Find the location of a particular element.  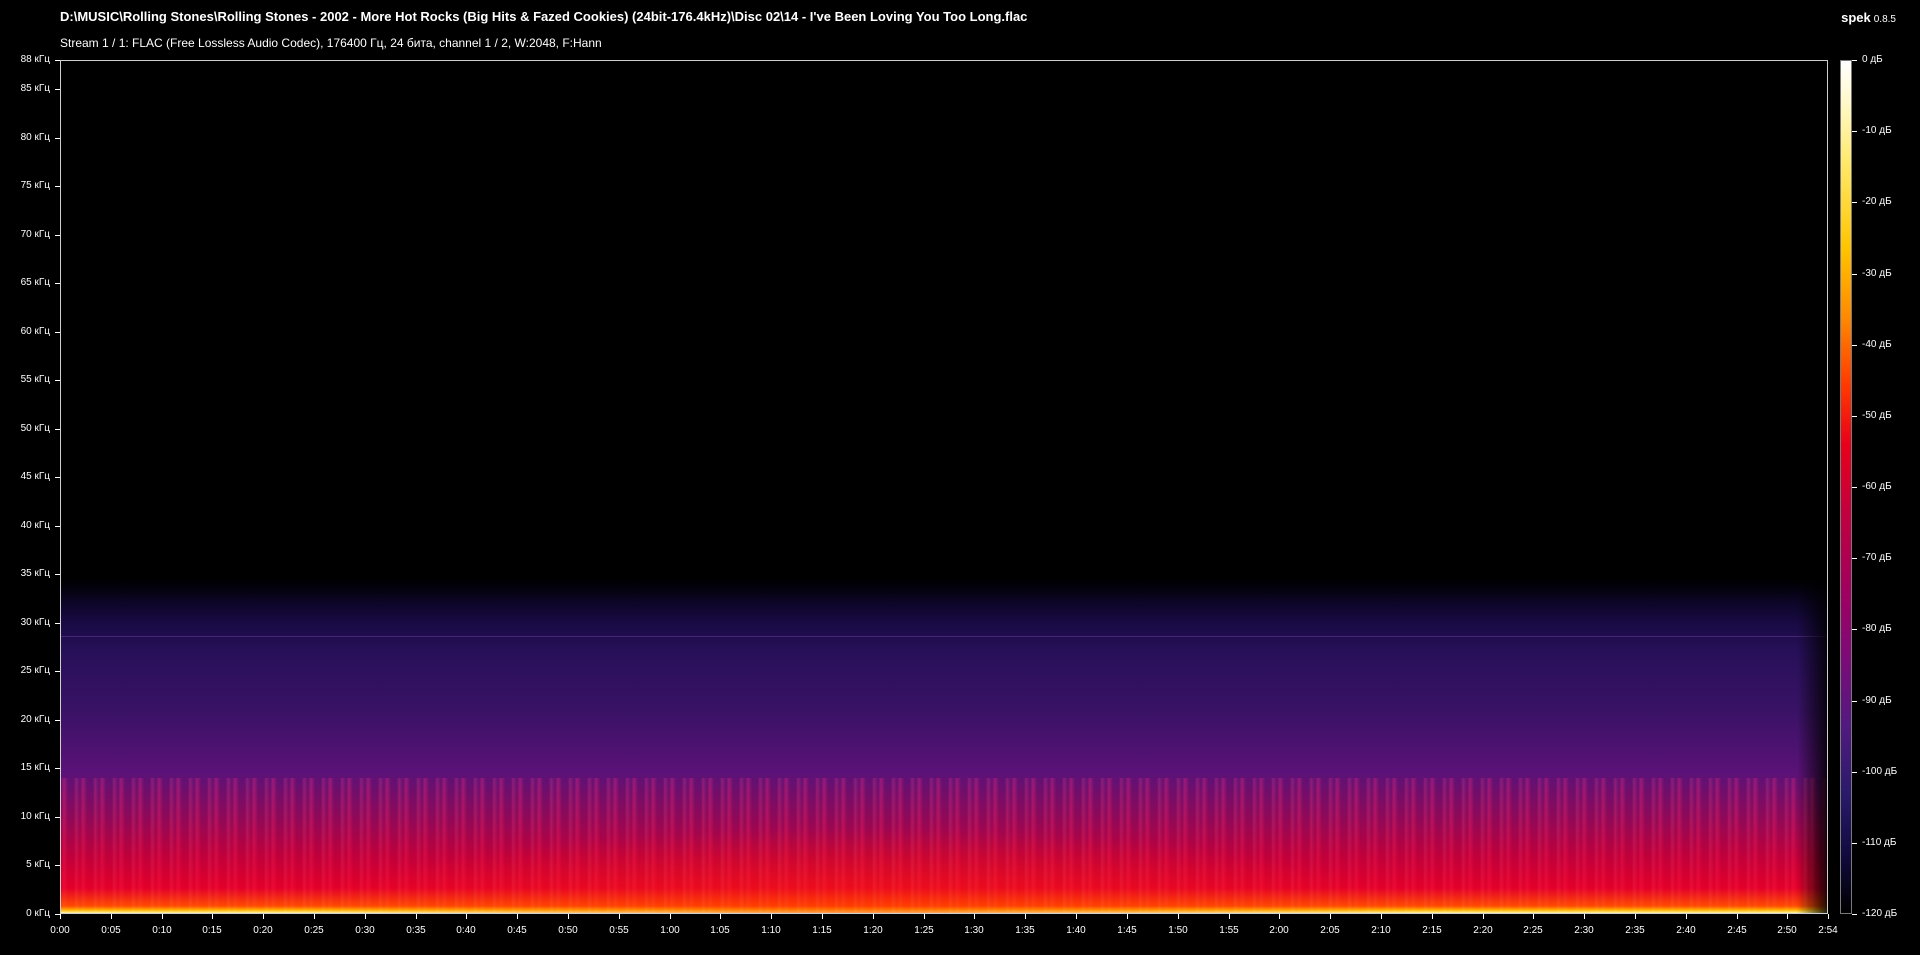

time-tick-label: 2:15 is located at coordinates (1432, 930).